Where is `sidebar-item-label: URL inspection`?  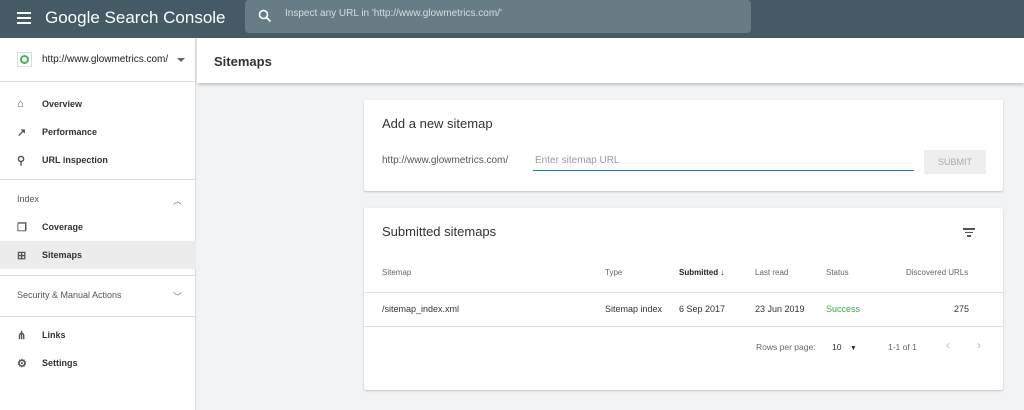 sidebar-item-label: URL inspection is located at coordinates (75, 160).